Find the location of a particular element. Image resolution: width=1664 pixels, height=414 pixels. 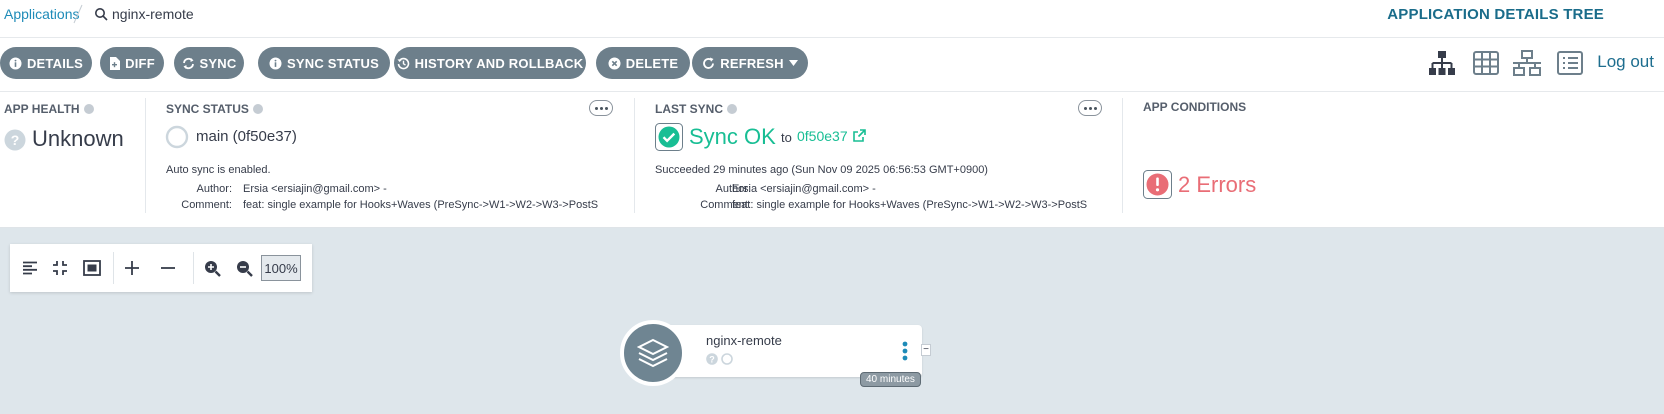

sync-author: Ersia <ersiajin@gmail.com> - is located at coordinates (315, 189).